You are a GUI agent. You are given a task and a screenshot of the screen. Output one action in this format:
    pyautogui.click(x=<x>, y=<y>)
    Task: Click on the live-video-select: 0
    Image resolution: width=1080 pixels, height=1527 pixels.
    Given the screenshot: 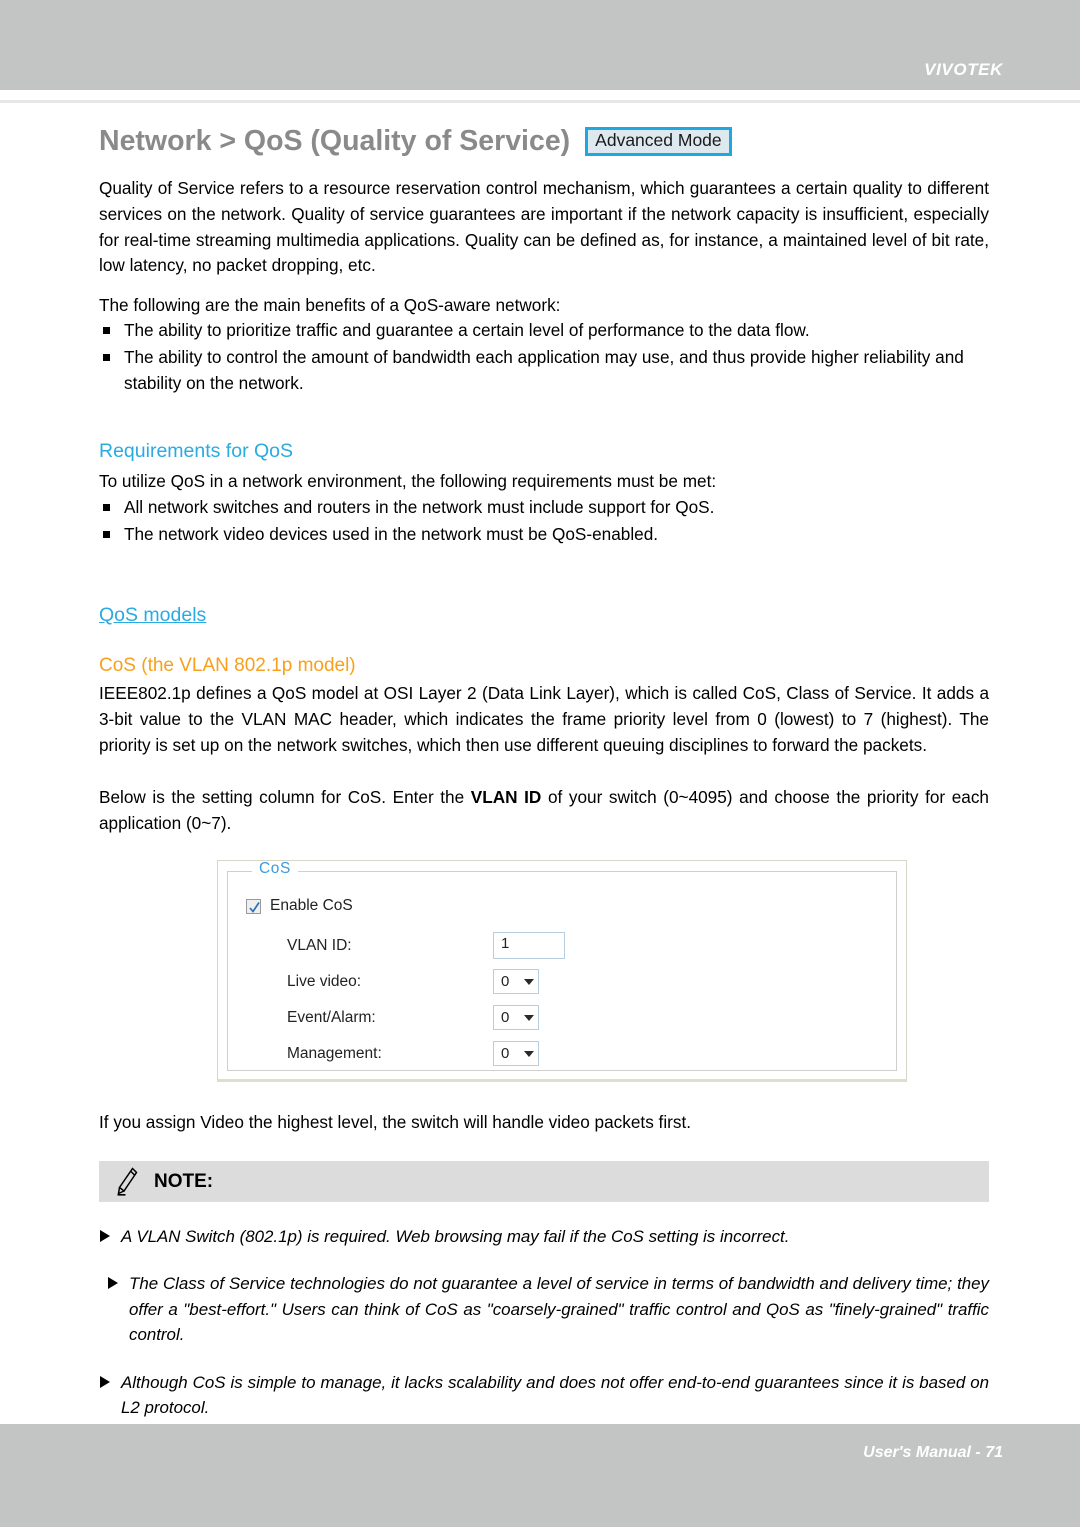 What is the action you would take?
    pyautogui.click(x=516, y=982)
    